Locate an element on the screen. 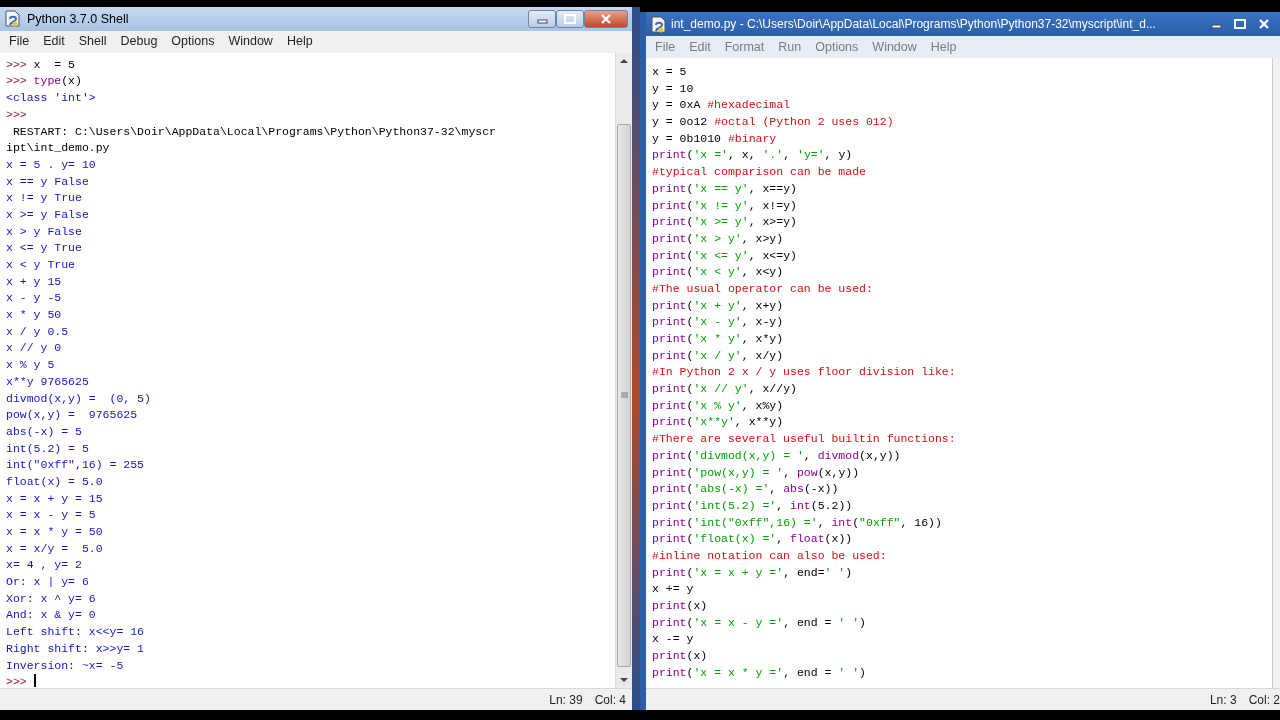 The image size is (1280, 720). code-line: #There are several useful builtin functions: is located at coordinates (804, 439).